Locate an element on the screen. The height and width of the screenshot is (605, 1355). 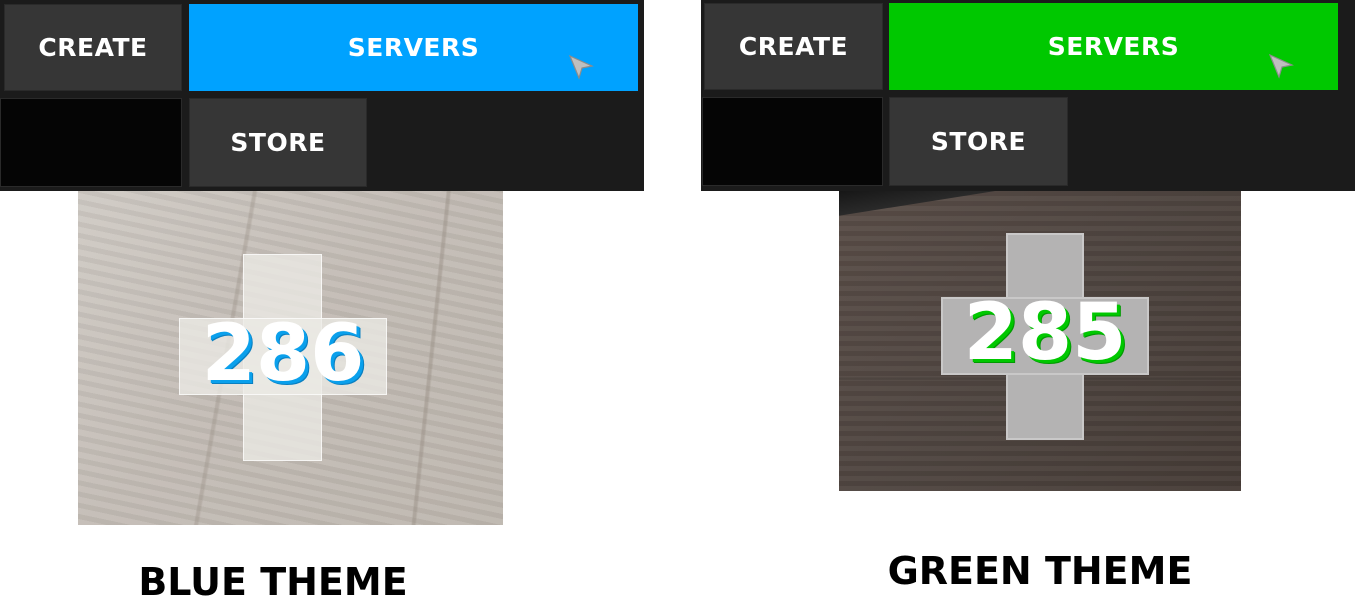
counter-value: 286 is located at coordinates (283, 354).